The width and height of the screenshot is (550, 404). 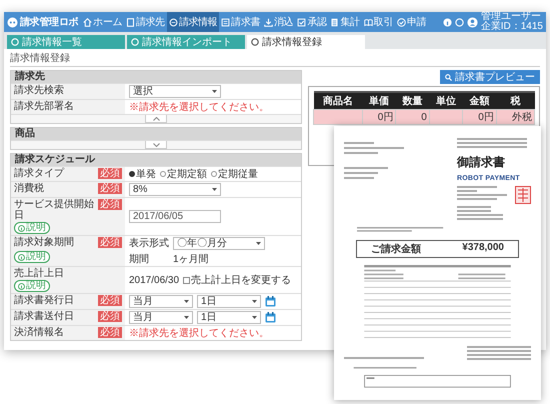 I want to click on select-field: 〇年〇月分, so click(x=219, y=243).